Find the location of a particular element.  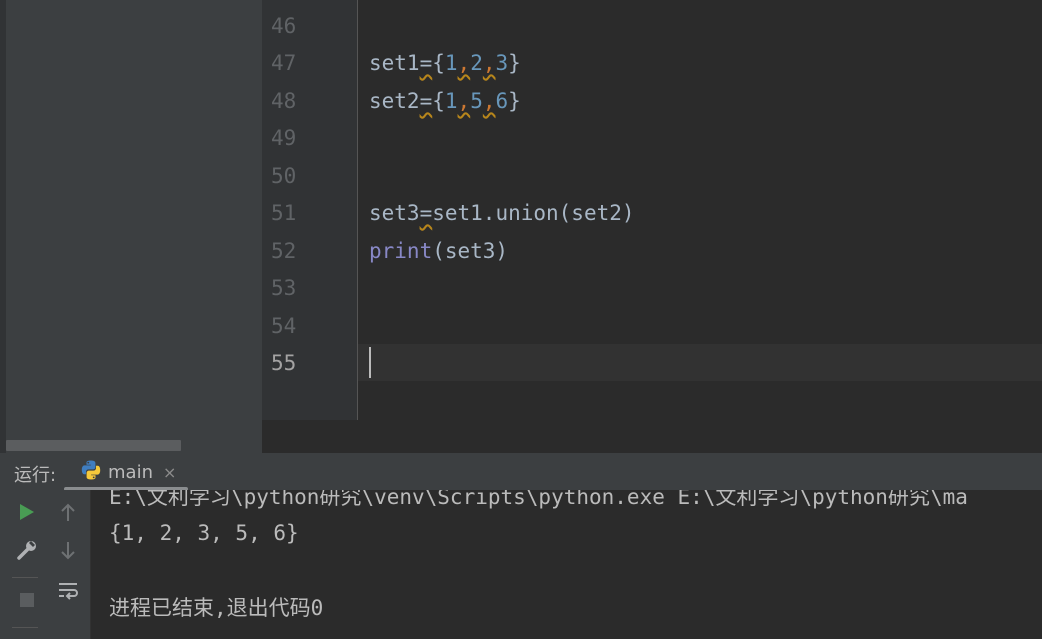

line-number: 46 is located at coordinates (284, 26).